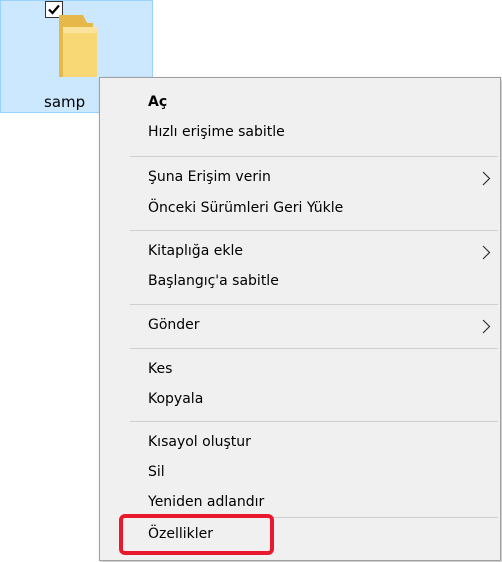  What do you see at coordinates (246, 208) in the screenshot?
I see `menu-item-label: Önceki Sürümleri Geri Yükle` at bounding box center [246, 208].